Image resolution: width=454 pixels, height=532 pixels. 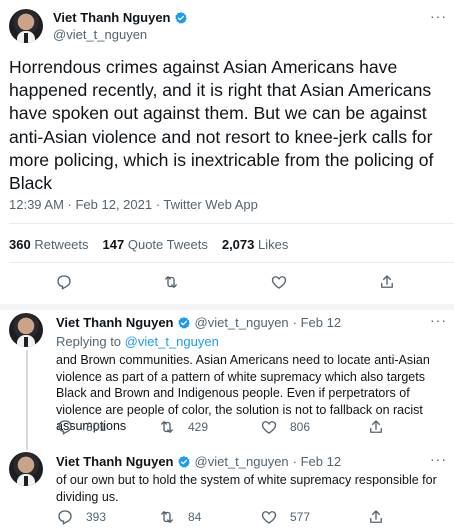 What do you see at coordinates (195, 517) in the screenshot?
I see `retweet-count: 84` at bounding box center [195, 517].